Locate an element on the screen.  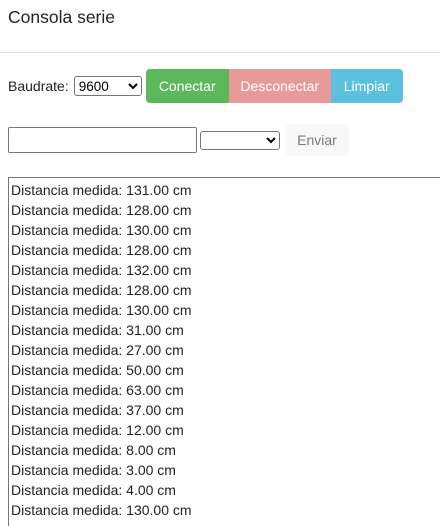
console-line: Distancia medida: 50.00 cm is located at coordinates (97, 370).